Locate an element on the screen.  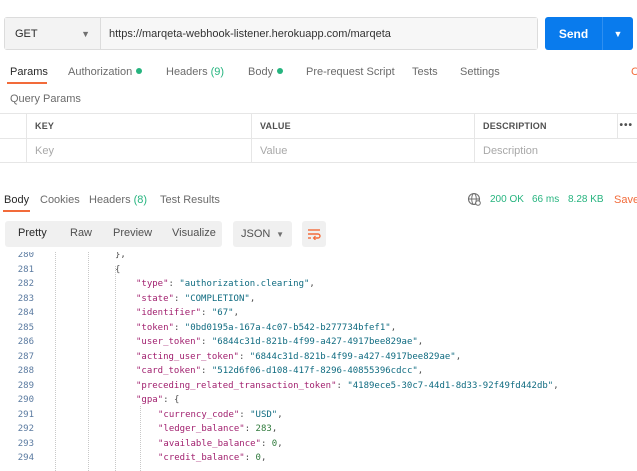
wrap-lines-icon is located at coordinates (314, 234).